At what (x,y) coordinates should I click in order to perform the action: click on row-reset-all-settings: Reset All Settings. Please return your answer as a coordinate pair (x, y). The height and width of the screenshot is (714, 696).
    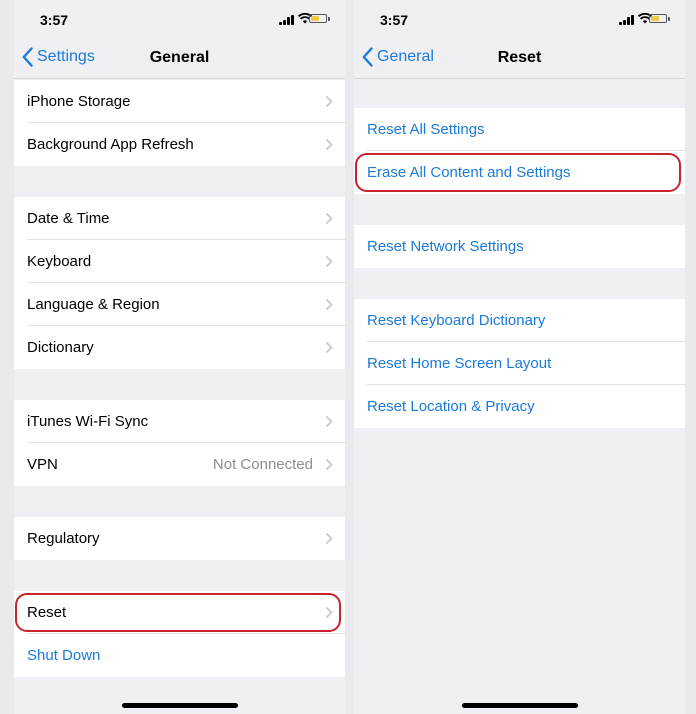
    Looking at the image, I should click on (519, 129).